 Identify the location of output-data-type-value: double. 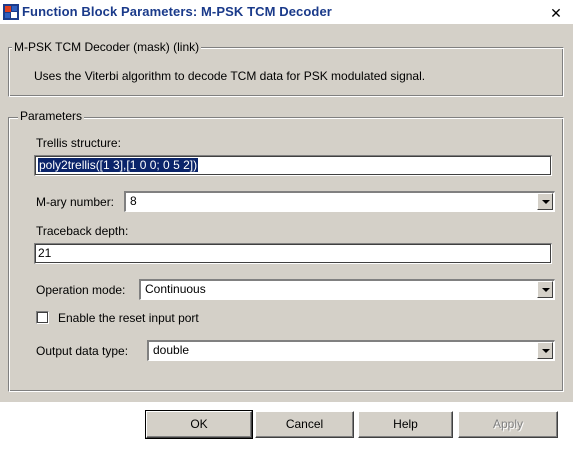
(171, 350).